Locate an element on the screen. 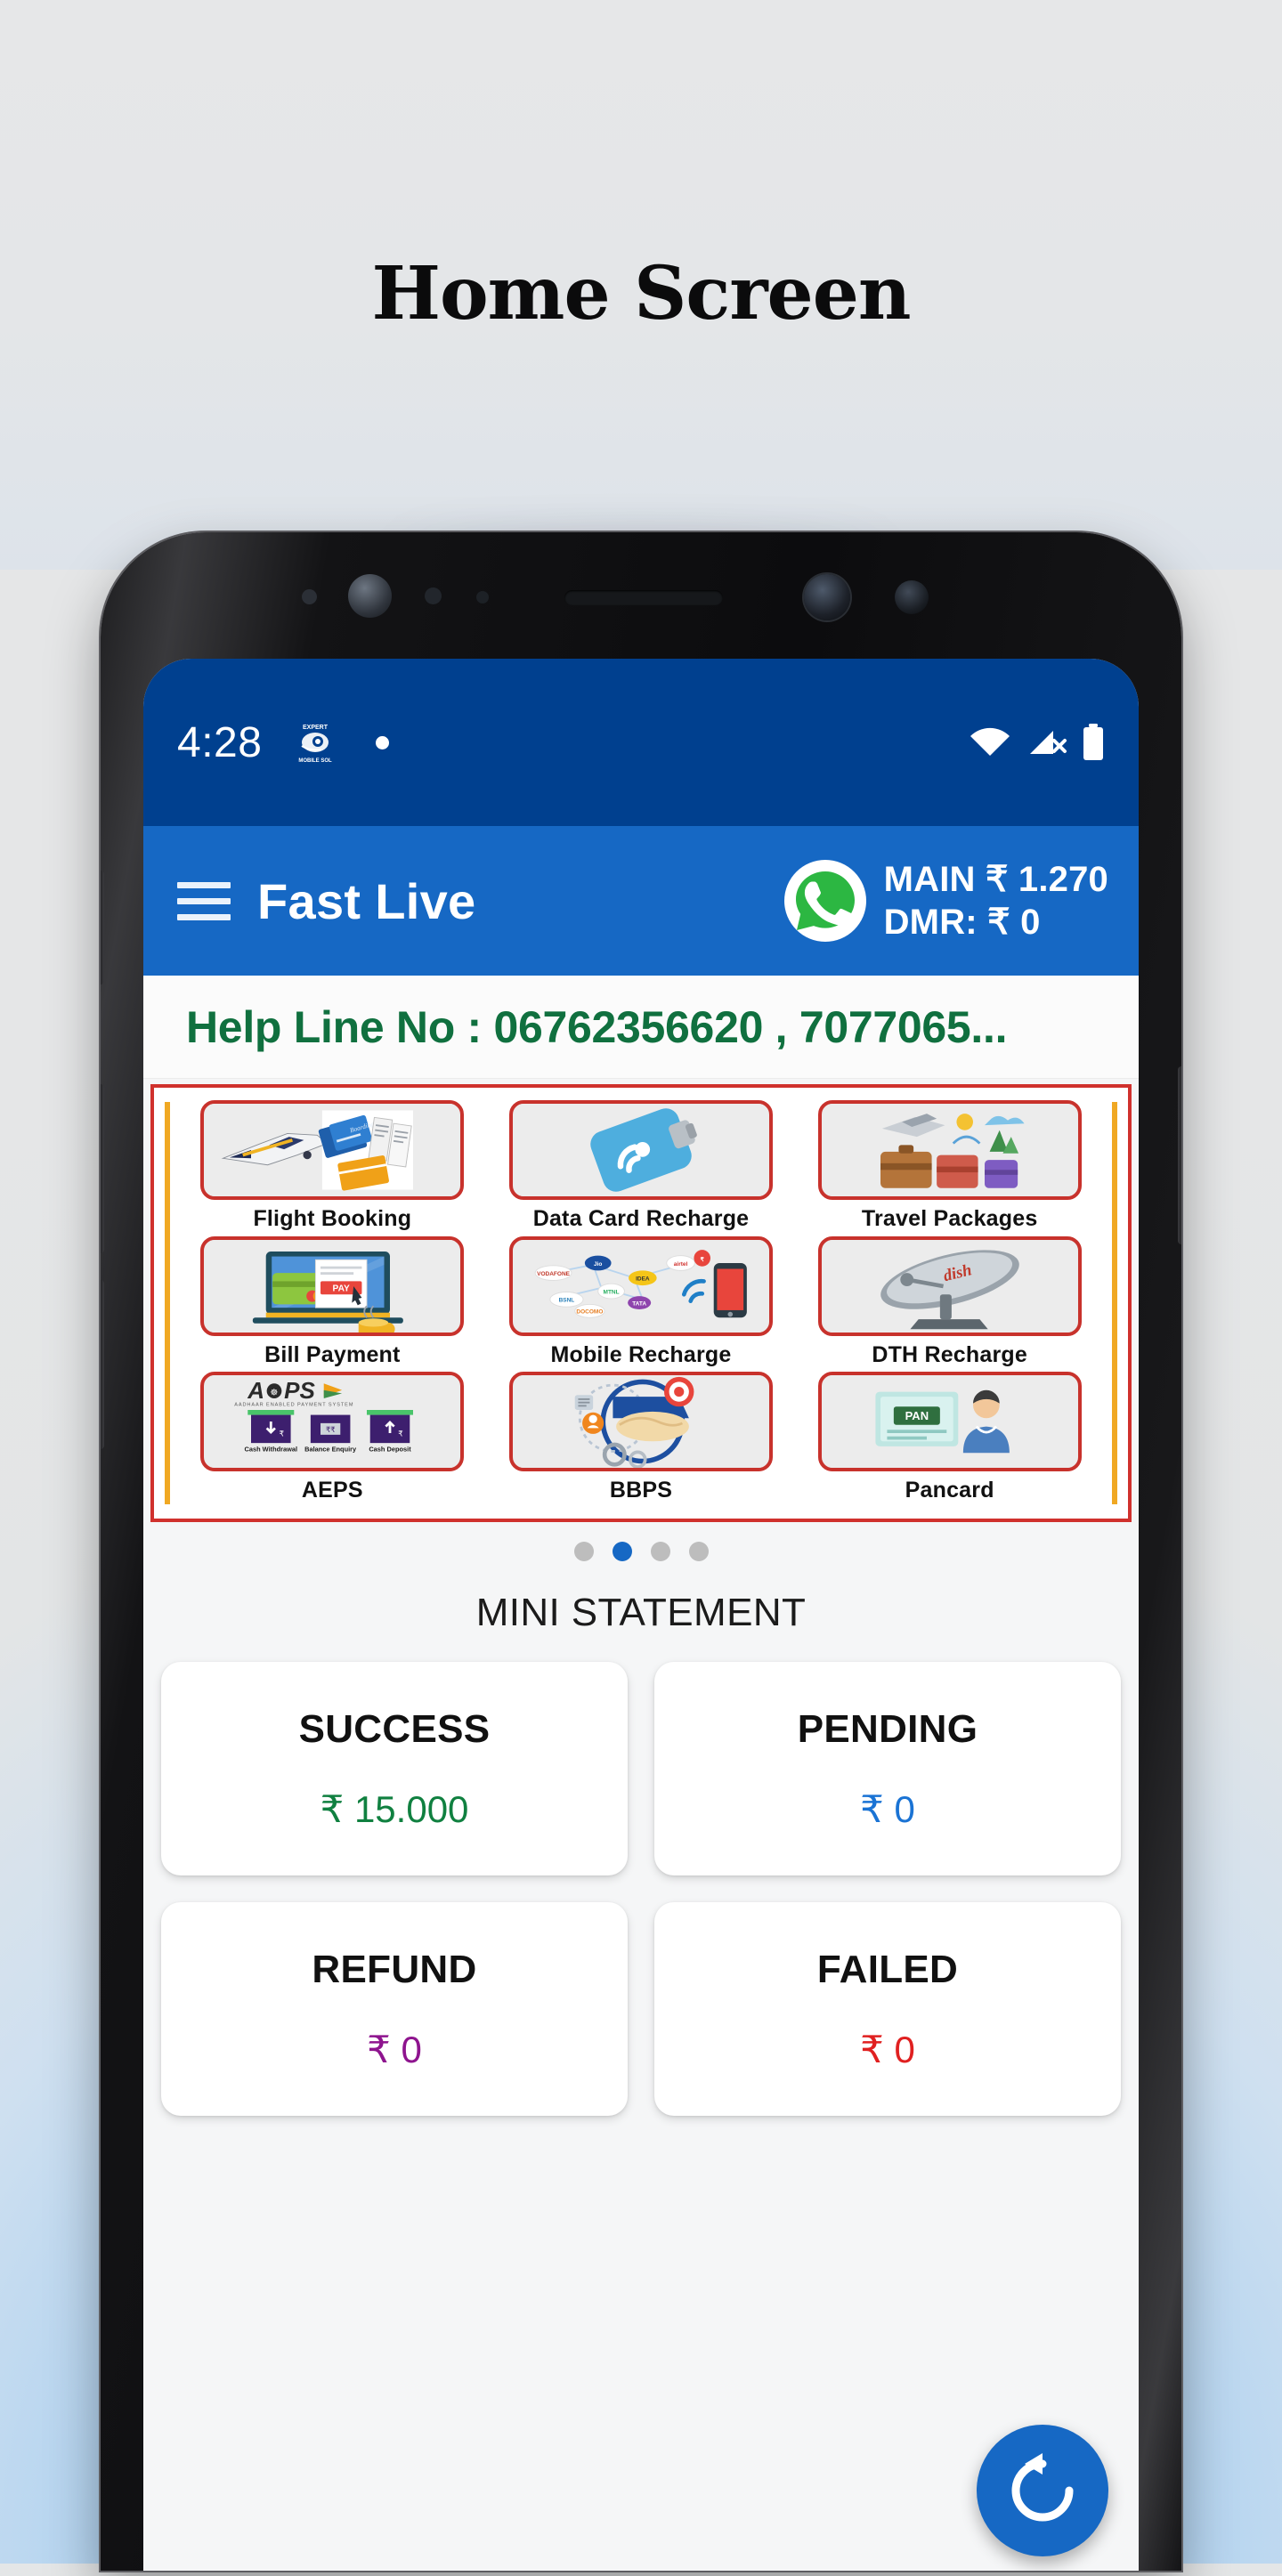 The image size is (1282, 2576). dth-recharge-icon: dish is located at coordinates (949, 1285).